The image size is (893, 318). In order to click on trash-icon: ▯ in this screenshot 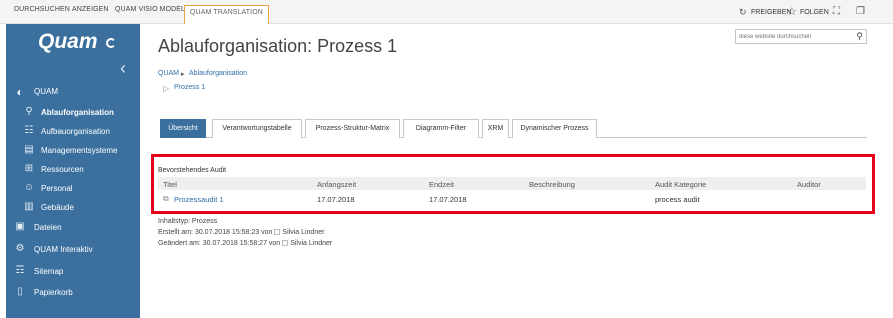, I will do `click(20, 291)`.